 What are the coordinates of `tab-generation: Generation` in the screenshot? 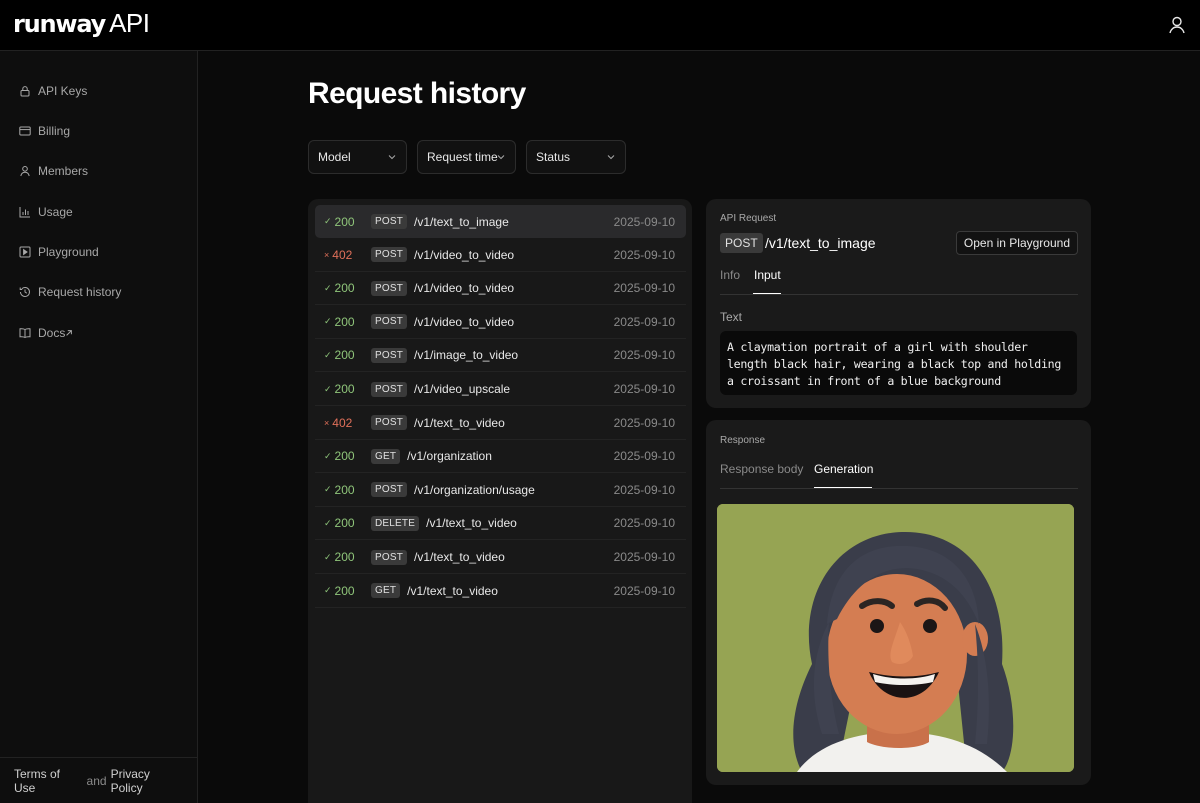 It's located at (843, 469).